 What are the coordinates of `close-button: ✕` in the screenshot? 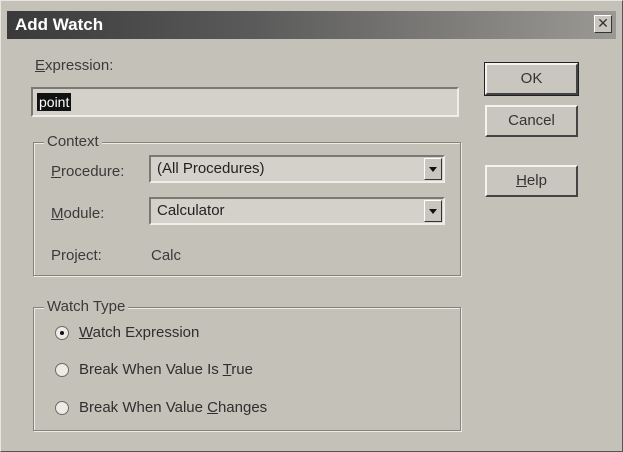 It's located at (603, 24).